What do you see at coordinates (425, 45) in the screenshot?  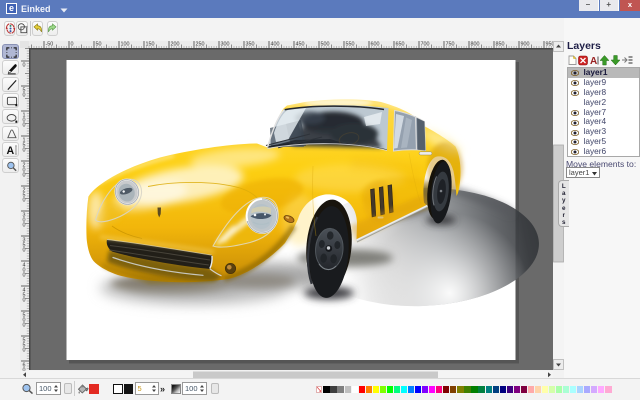 I see `svg-text: 700` at bounding box center [425, 45].